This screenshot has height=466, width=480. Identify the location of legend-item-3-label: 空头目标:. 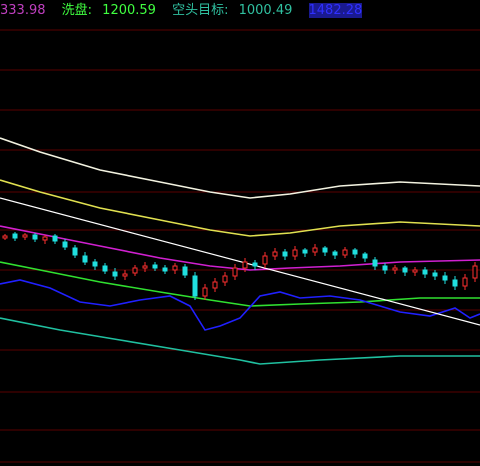
(200, 10).